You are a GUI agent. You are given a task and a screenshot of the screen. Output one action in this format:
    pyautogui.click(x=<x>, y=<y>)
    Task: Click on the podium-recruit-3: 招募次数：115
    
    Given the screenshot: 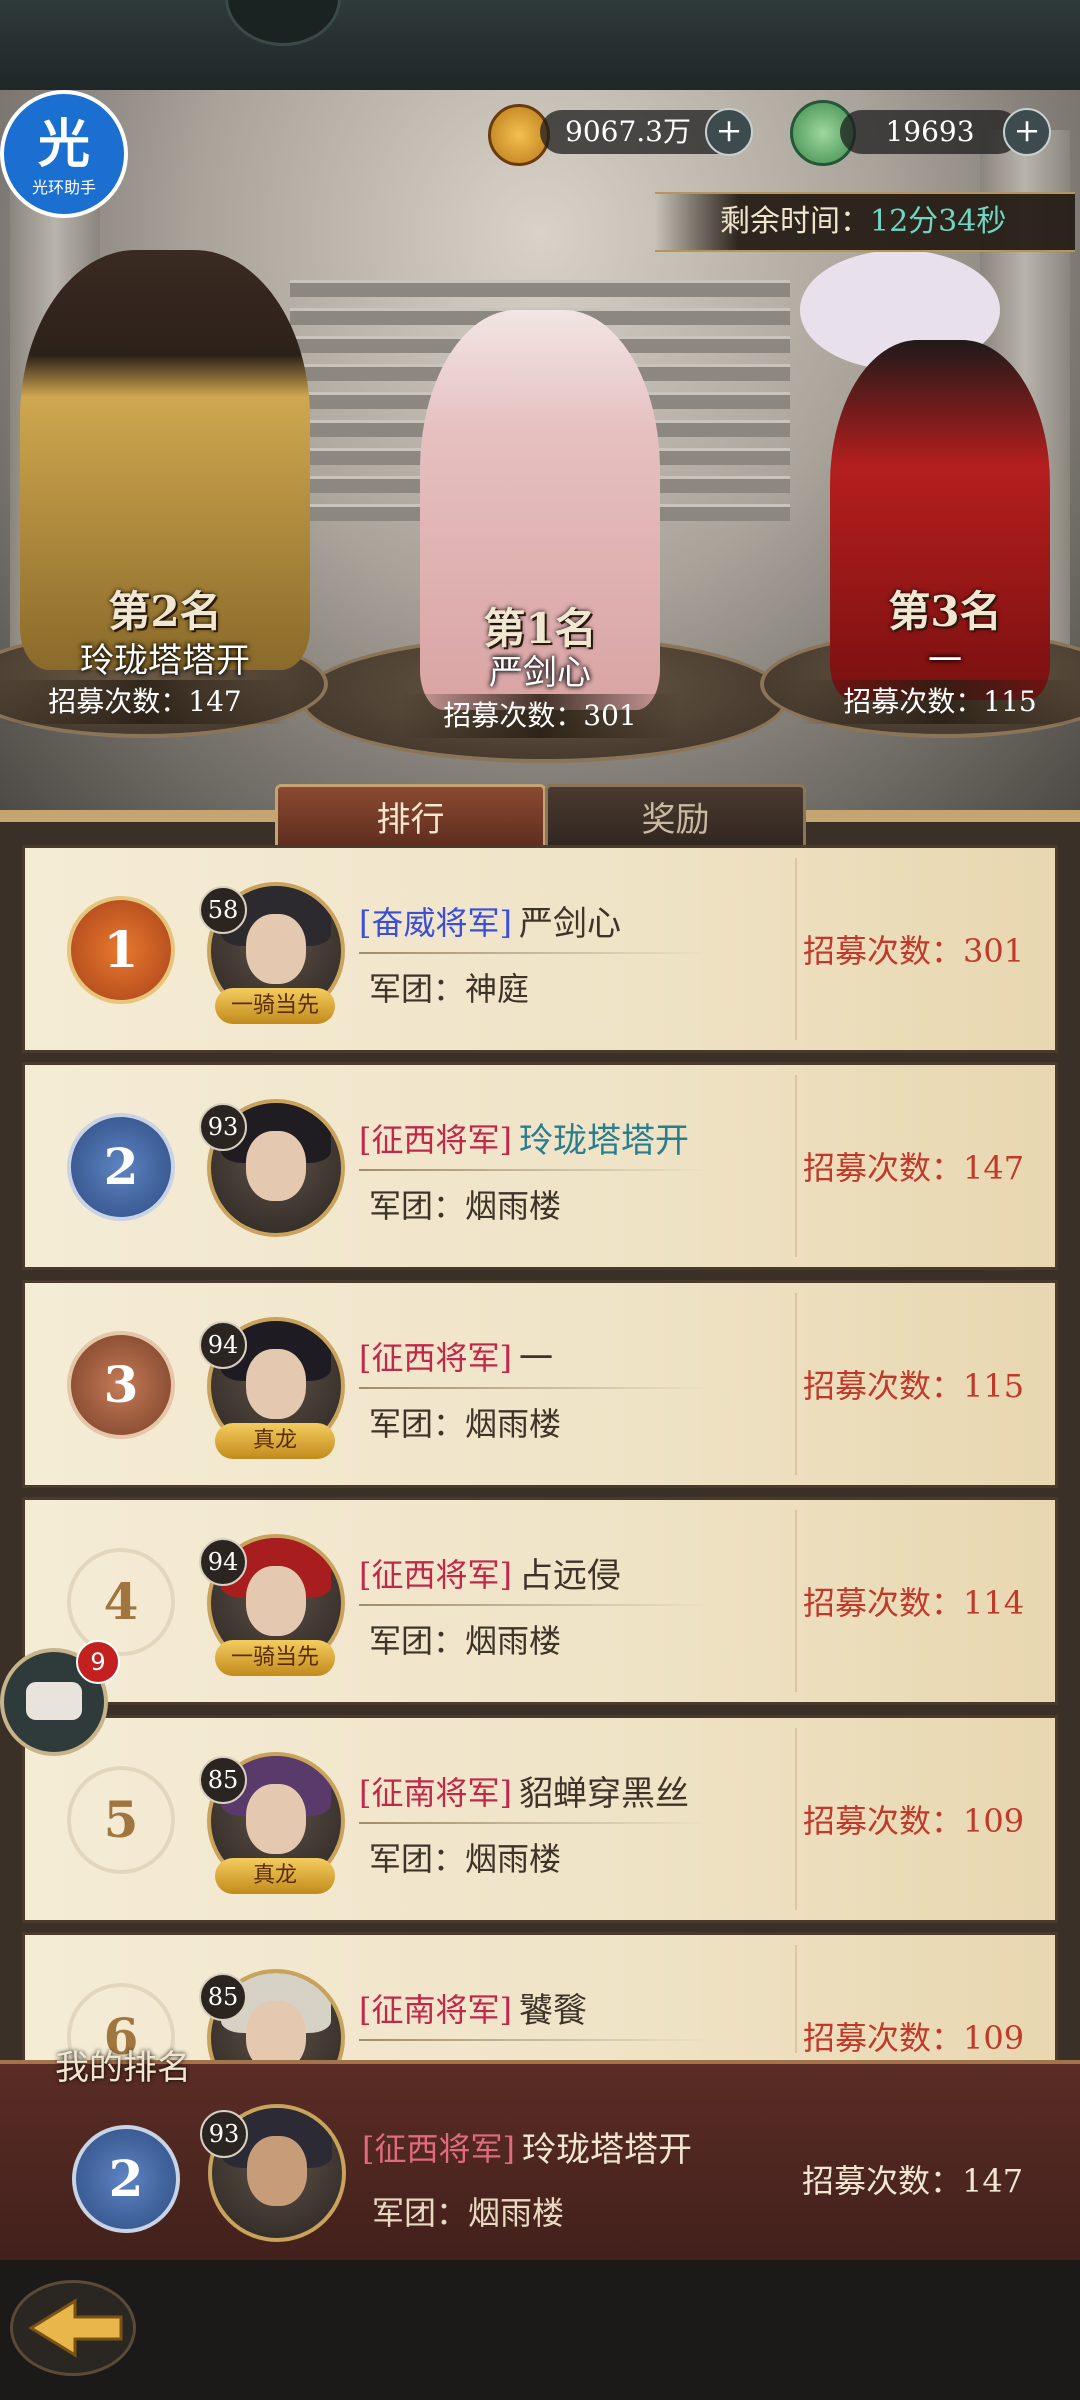 What is the action you would take?
    pyautogui.click(x=940, y=702)
    